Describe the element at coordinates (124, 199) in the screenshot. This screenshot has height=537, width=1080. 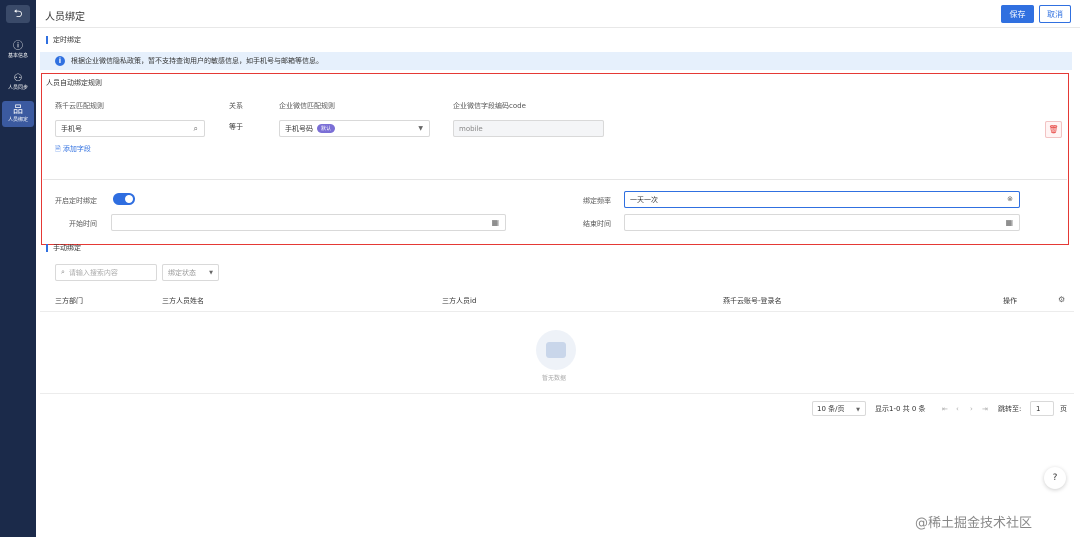
I see `enable-toggle` at that location.